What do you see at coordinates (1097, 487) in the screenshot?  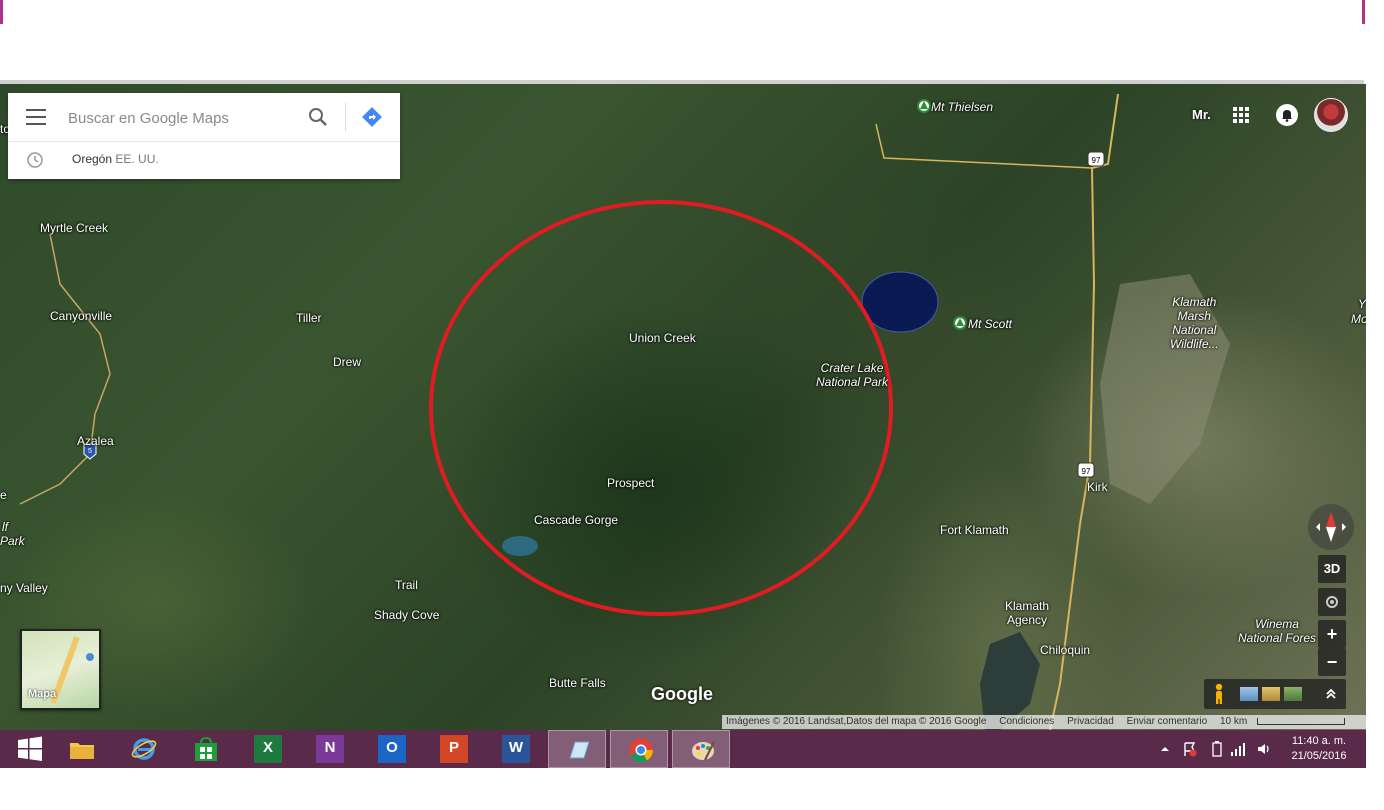 I see `place-kirk: Kirk` at bounding box center [1097, 487].